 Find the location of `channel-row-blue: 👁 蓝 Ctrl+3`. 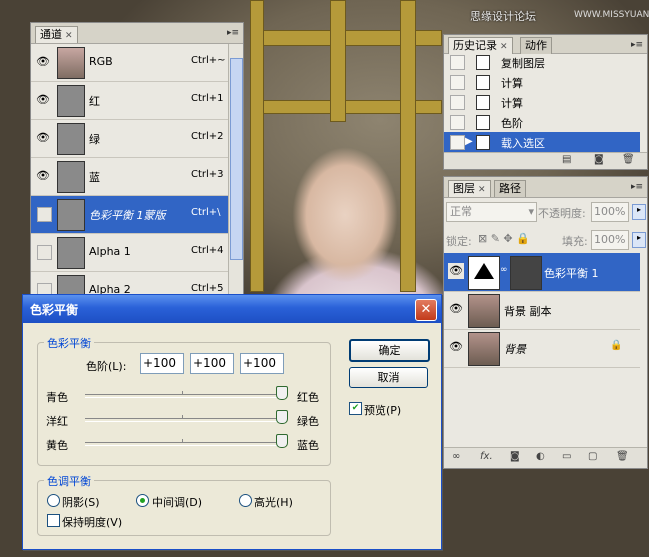

channel-row-blue: 👁 蓝 Ctrl+3 is located at coordinates (131, 177).